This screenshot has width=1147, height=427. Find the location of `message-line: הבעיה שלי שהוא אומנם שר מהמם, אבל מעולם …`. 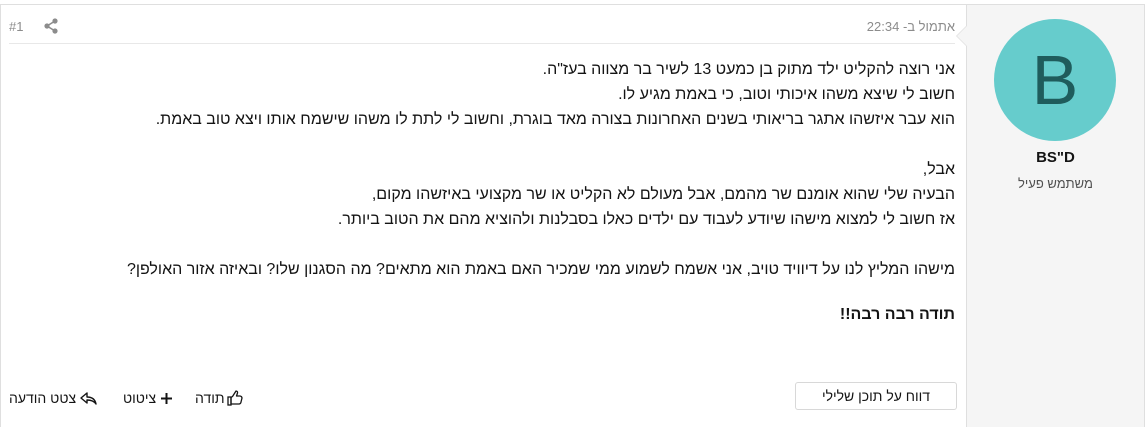

message-line: הבעיה שלי שהוא אומנם שר מהמם, אבל מעולם … is located at coordinates (663, 194).